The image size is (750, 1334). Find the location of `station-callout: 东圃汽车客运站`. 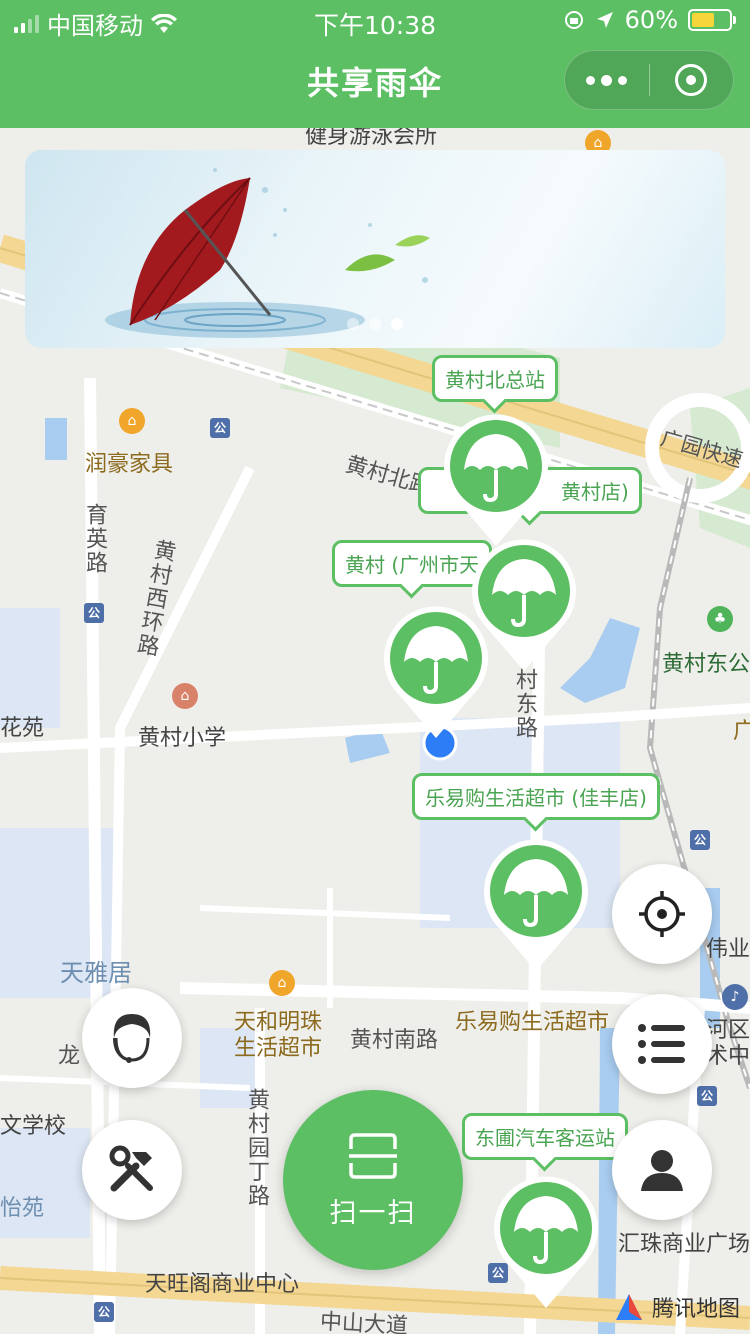

station-callout: 东圃汽车客运站 is located at coordinates (545, 1136).